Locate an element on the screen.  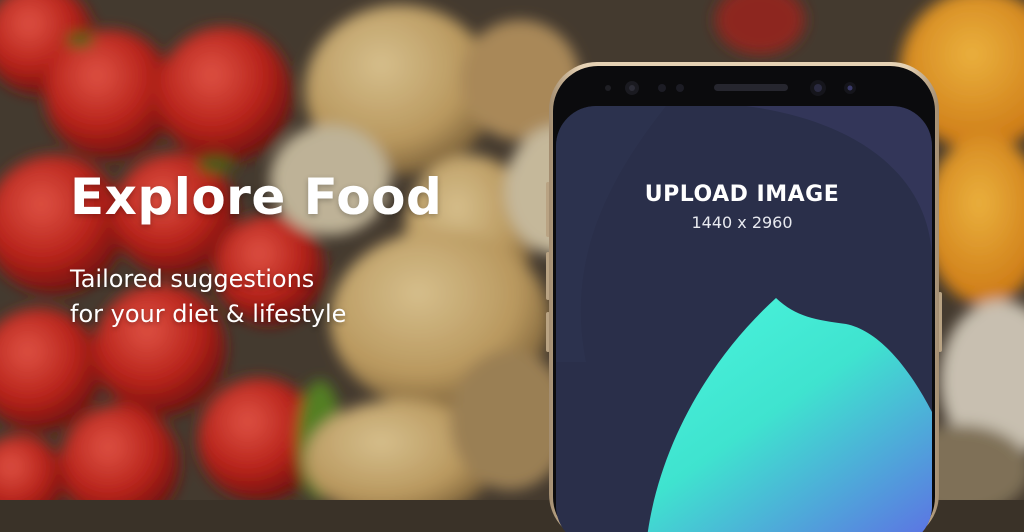
promo-headline: Explore Food is located at coordinates (256, 197).